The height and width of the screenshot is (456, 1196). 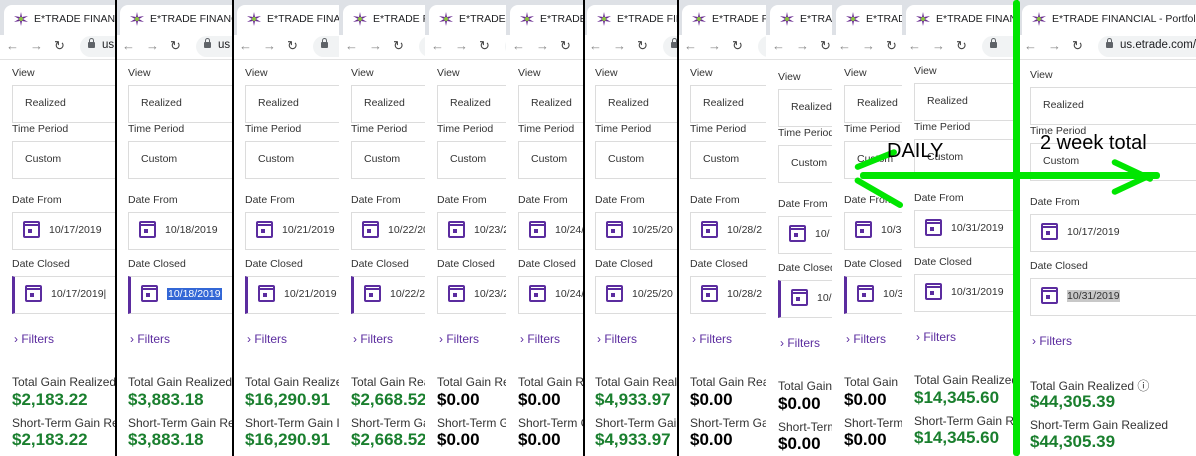 What do you see at coordinates (292, 231) in the screenshot?
I see `date-from-input: 10/21/2019` at bounding box center [292, 231].